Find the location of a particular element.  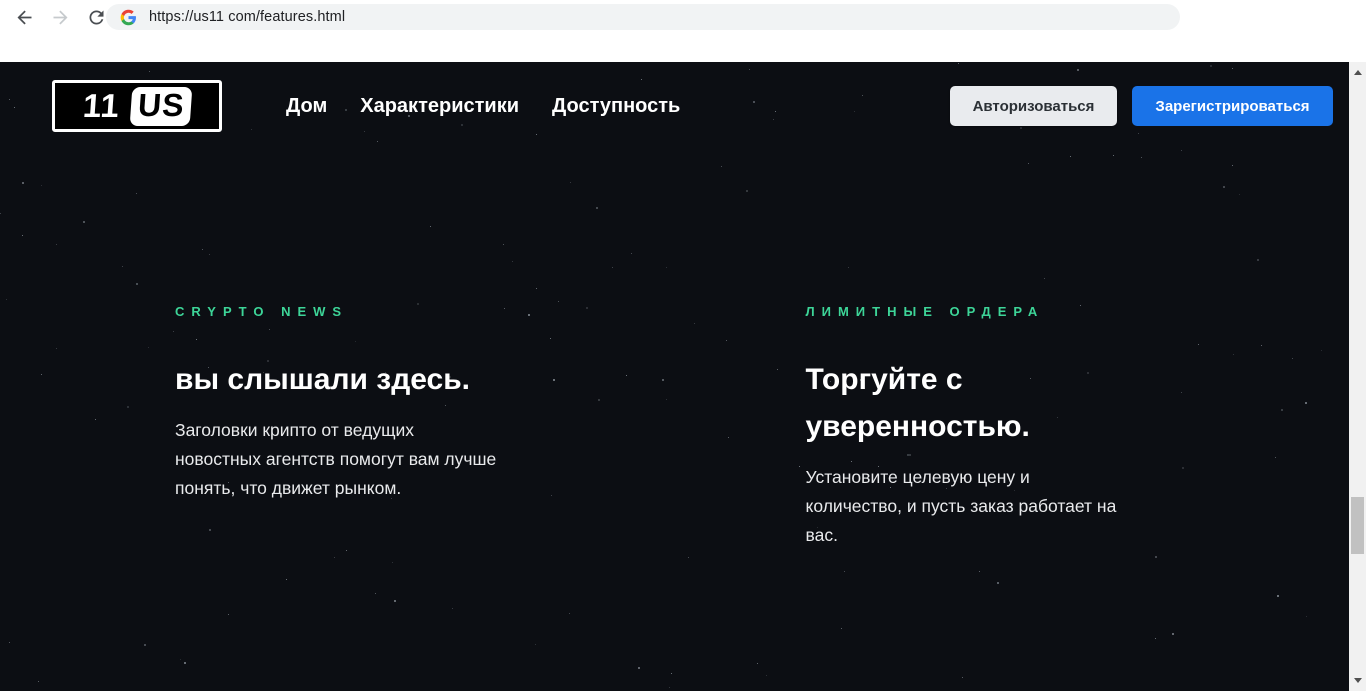

logo-letters: US is located at coordinates (161, 106).